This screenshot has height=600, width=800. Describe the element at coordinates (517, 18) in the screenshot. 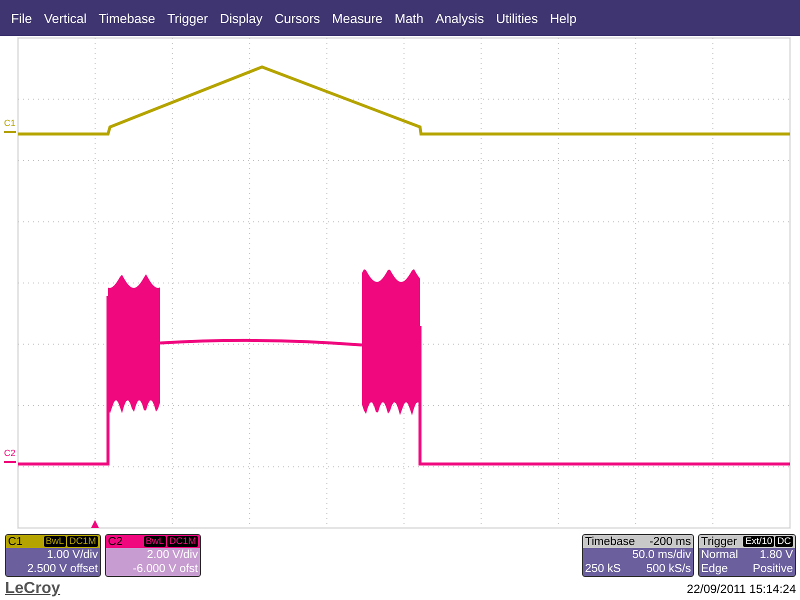

I see `menu-item: Utilities` at that location.